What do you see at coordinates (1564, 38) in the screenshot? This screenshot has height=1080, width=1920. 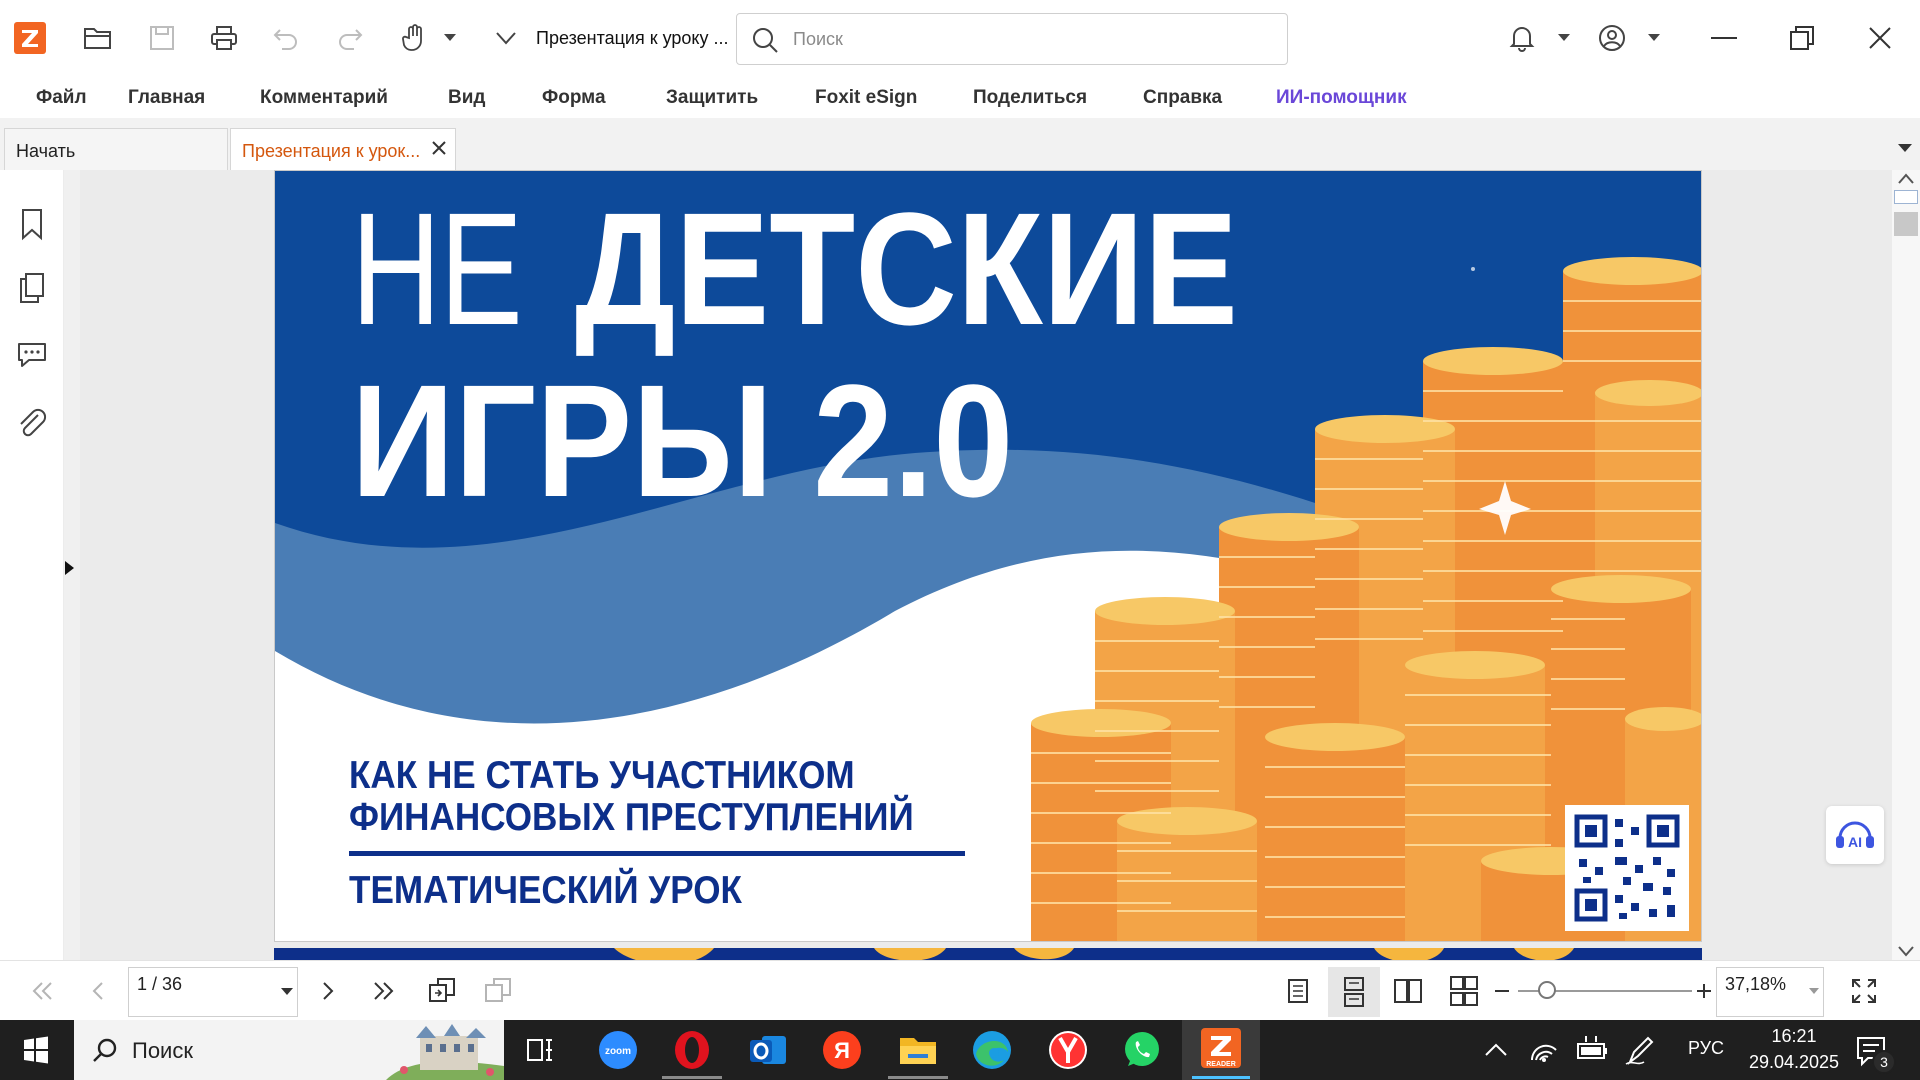 I see `notification-dropdown-icon` at bounding box center [1564, 38].